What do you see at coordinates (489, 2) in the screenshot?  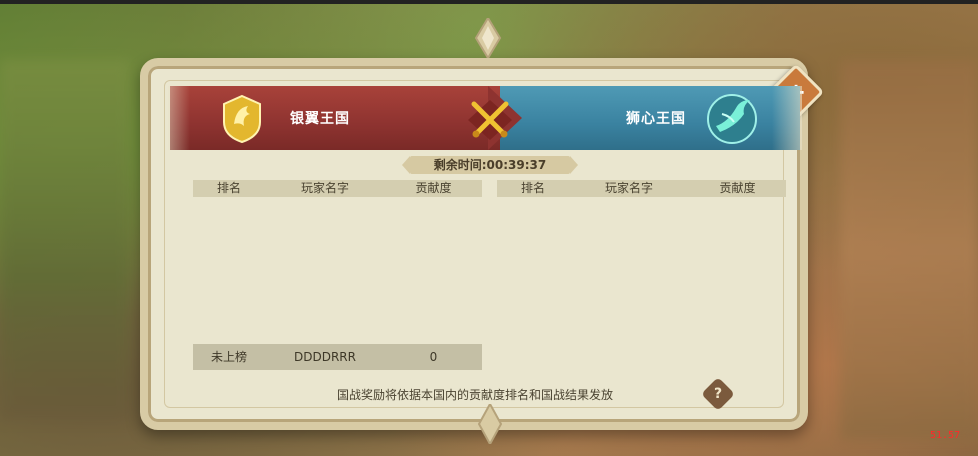 I see `top-bar` at bounding box center [489, 2].